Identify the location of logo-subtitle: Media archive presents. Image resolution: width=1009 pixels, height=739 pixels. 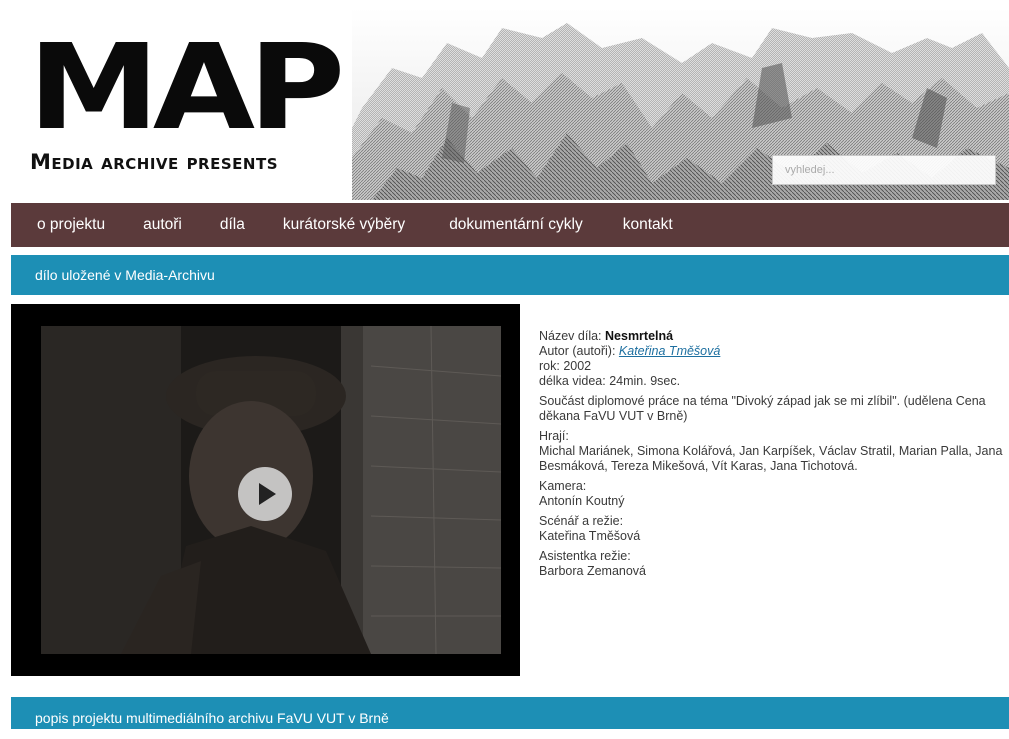
(154, 162).